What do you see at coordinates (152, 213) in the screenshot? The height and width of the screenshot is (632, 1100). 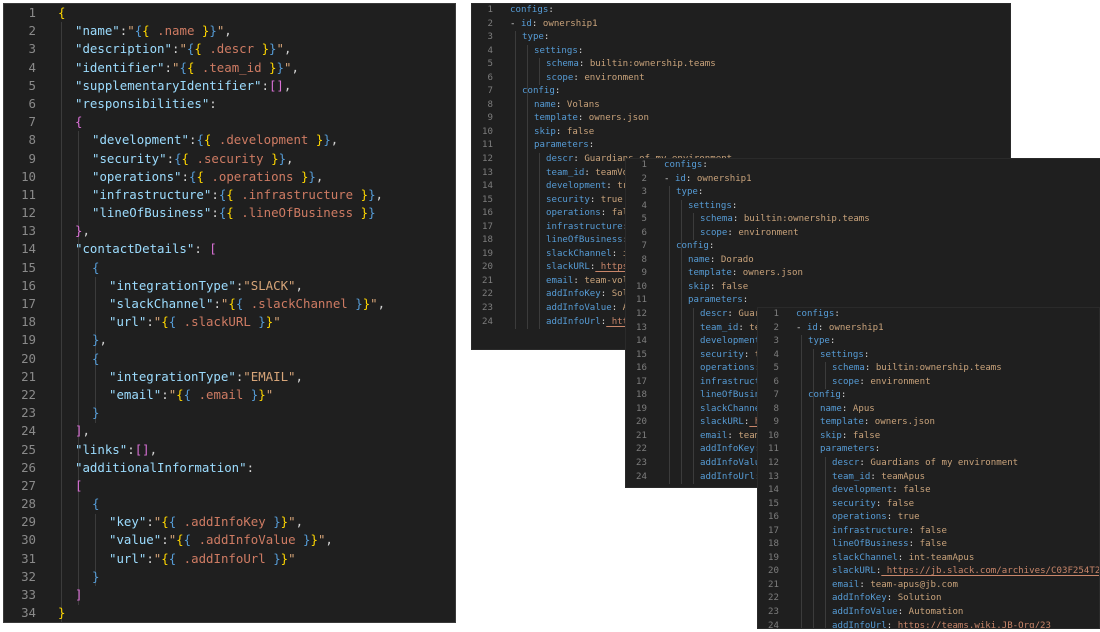 I see `code-token: "lineOfBusiness"` at bounding box center [152, 213].